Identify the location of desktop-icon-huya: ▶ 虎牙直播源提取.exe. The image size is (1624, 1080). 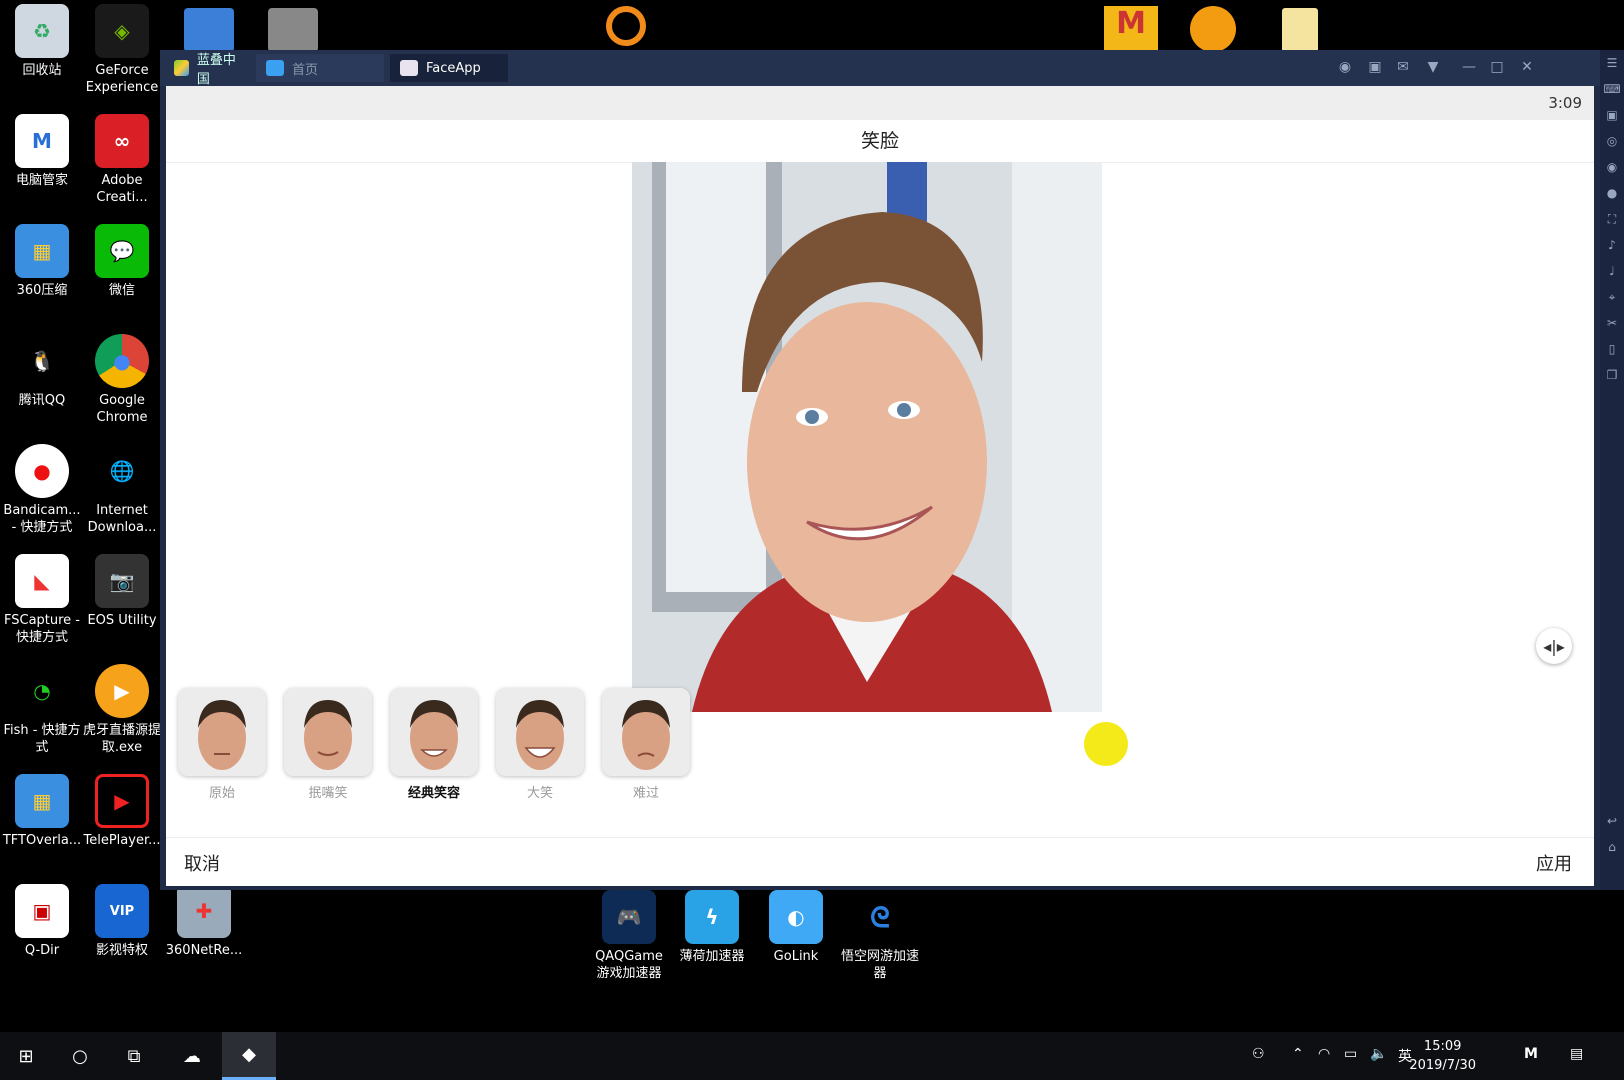
(122, 710).